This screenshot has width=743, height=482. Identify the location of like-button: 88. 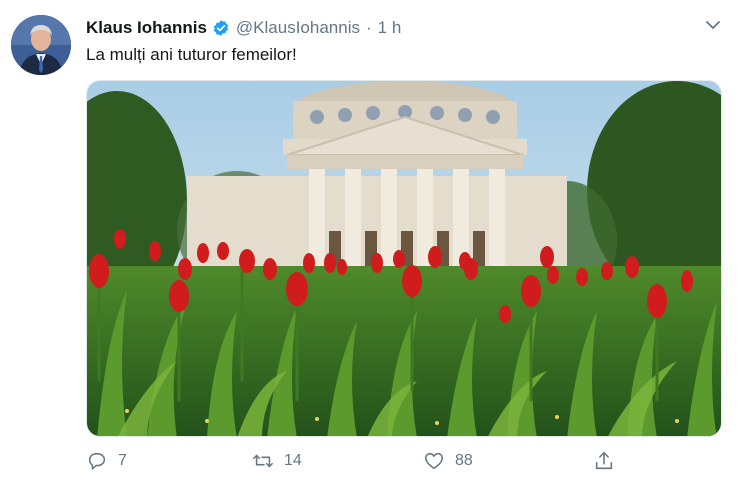
(448, 461).